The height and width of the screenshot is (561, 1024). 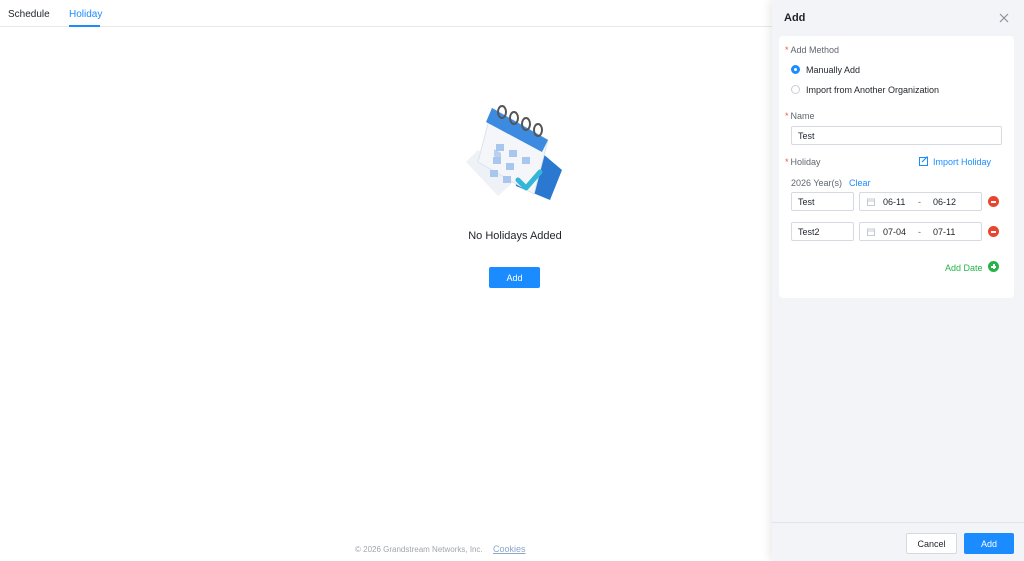 What do you see at coordinates (822, 201) in the screenshot?
I see `holiday-name-input: Test` at bounding box center [822, 201].